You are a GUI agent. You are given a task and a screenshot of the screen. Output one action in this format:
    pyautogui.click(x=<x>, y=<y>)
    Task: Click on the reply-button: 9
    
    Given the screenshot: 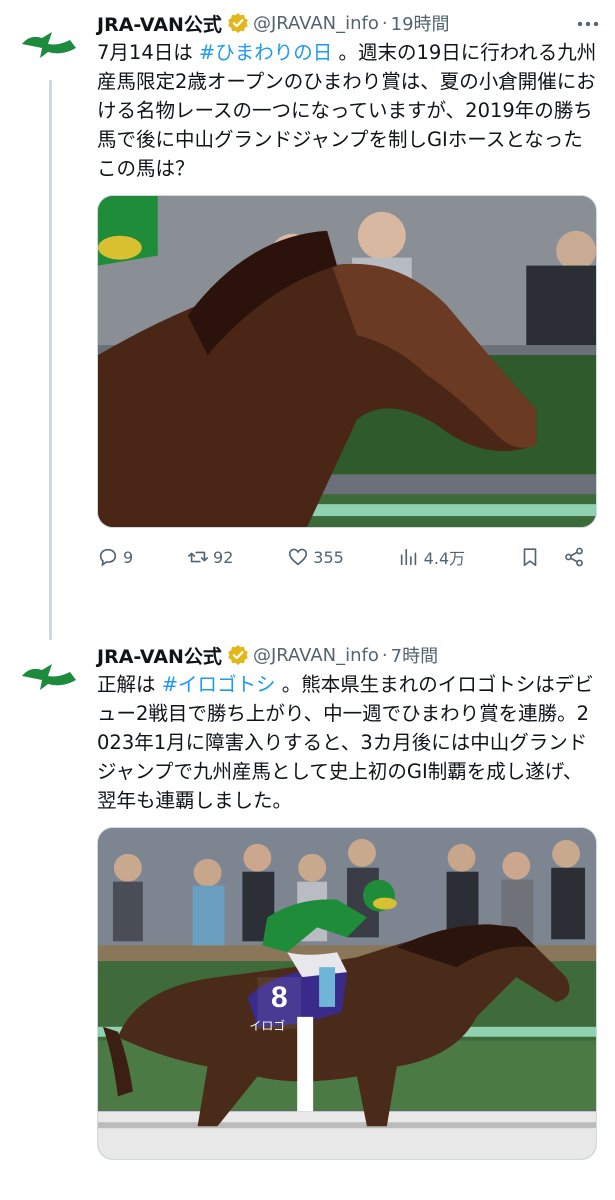 What is the action you would take?
    pyautogui.click(x=115, y=557)
    